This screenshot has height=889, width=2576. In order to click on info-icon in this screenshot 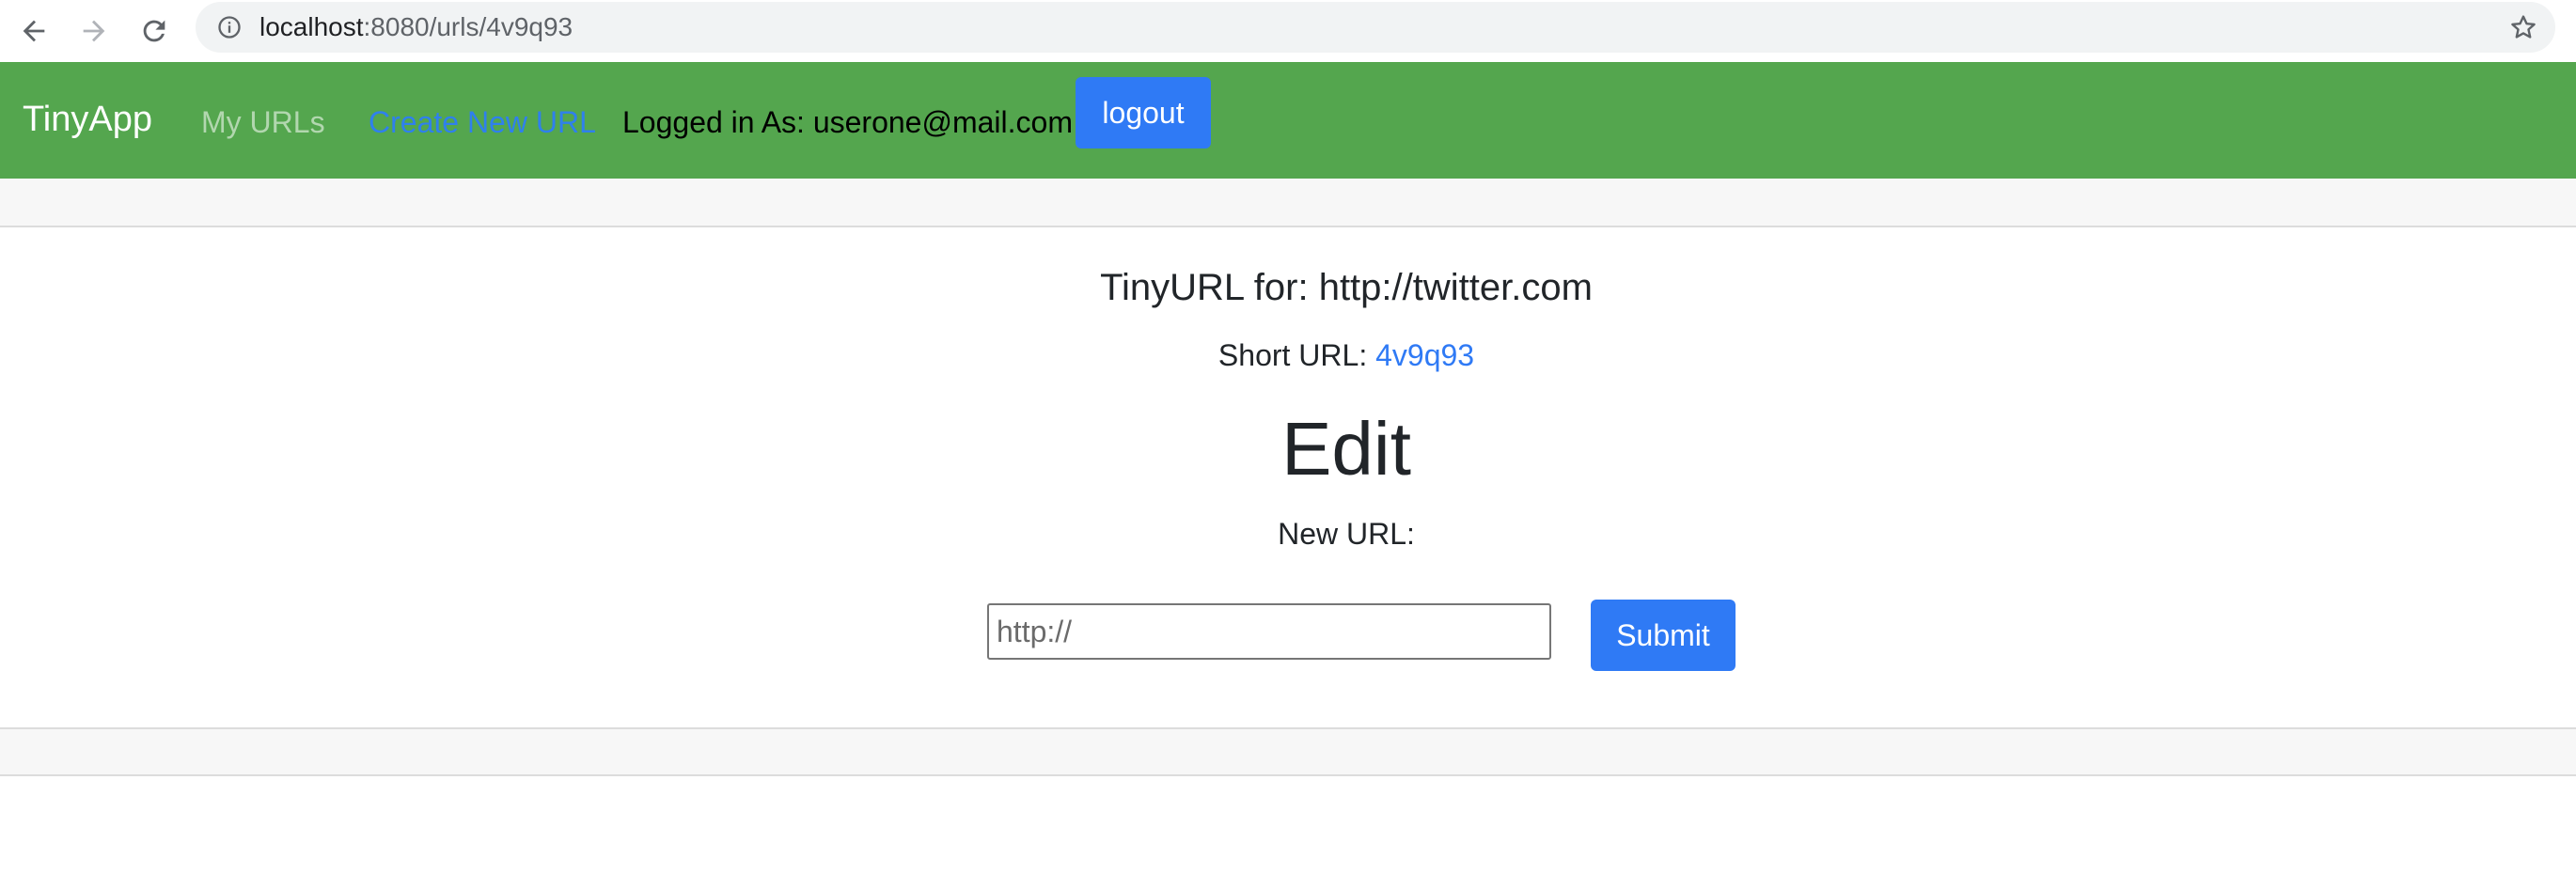, I will do `click(230, 27)`.